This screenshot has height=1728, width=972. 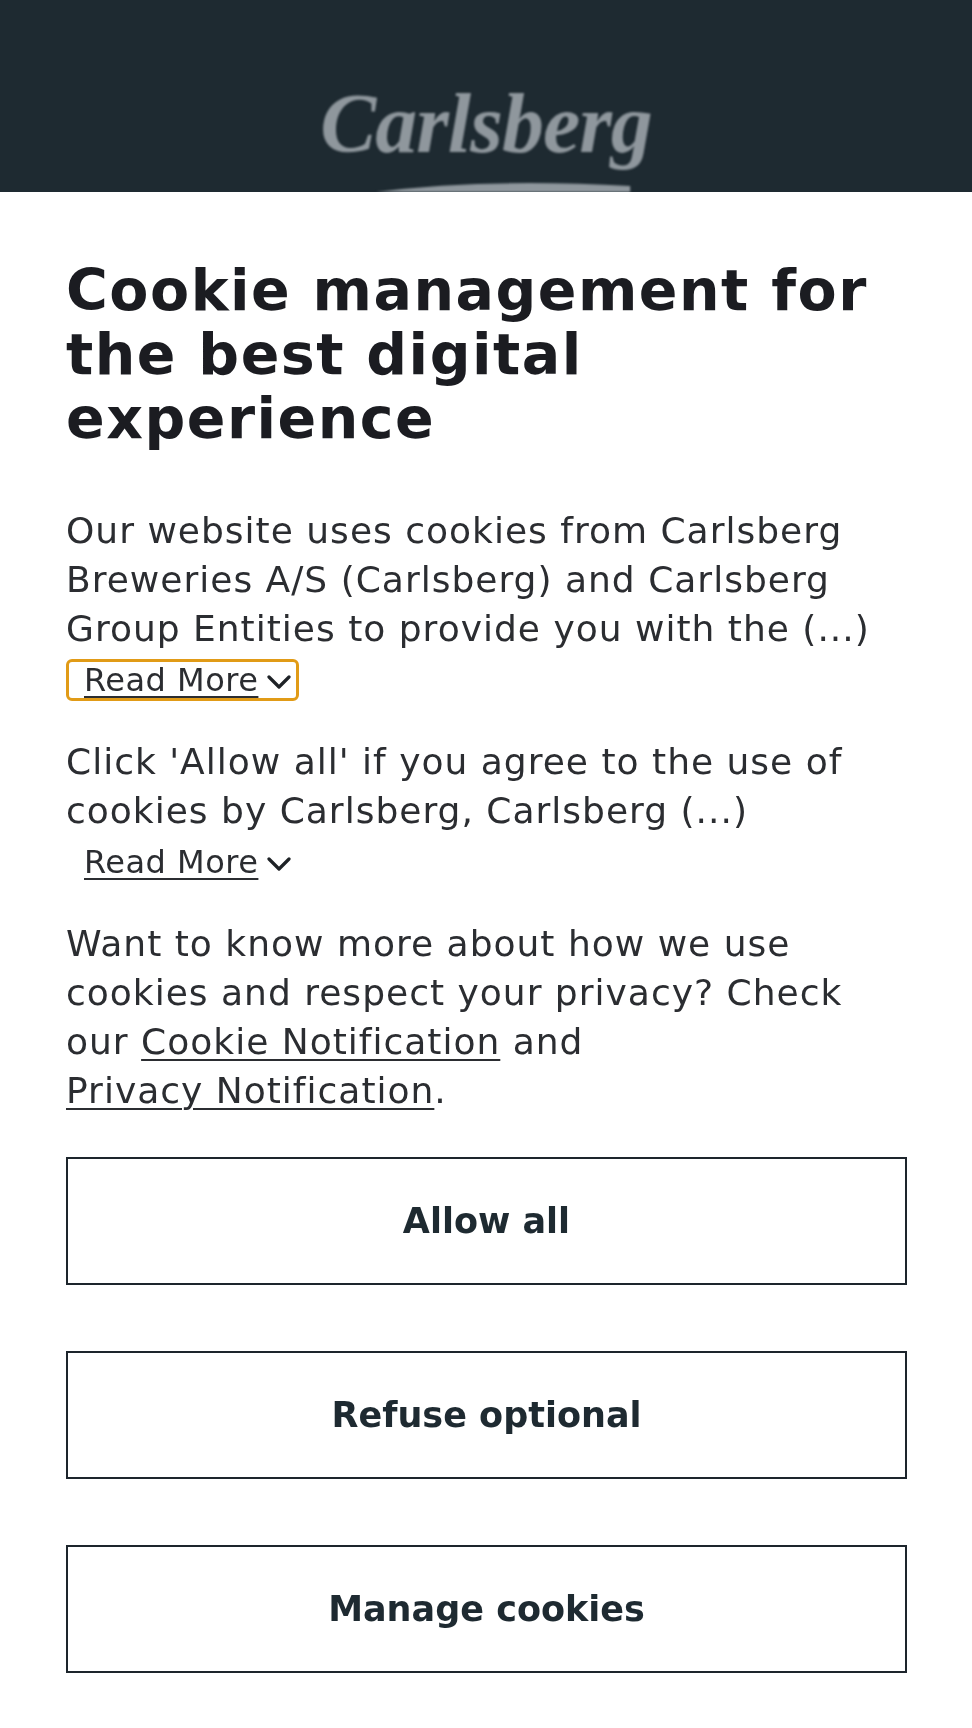 What do you see at coordinates (486, 1415) in the screenshot?
I see `consent-button: Refuse optional` at bounding box center [486, 1415].